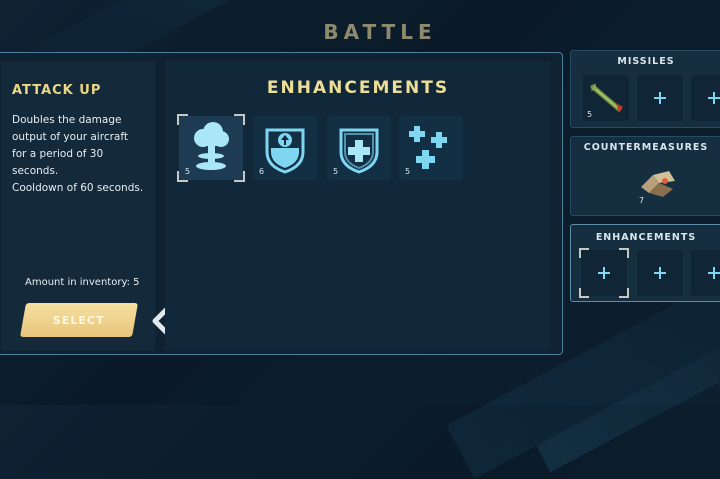  Describe the element at coordinates (646, 237) in the screenshot. I see `enhancements-loadout-title: ENHANCEMENTS` at that location.